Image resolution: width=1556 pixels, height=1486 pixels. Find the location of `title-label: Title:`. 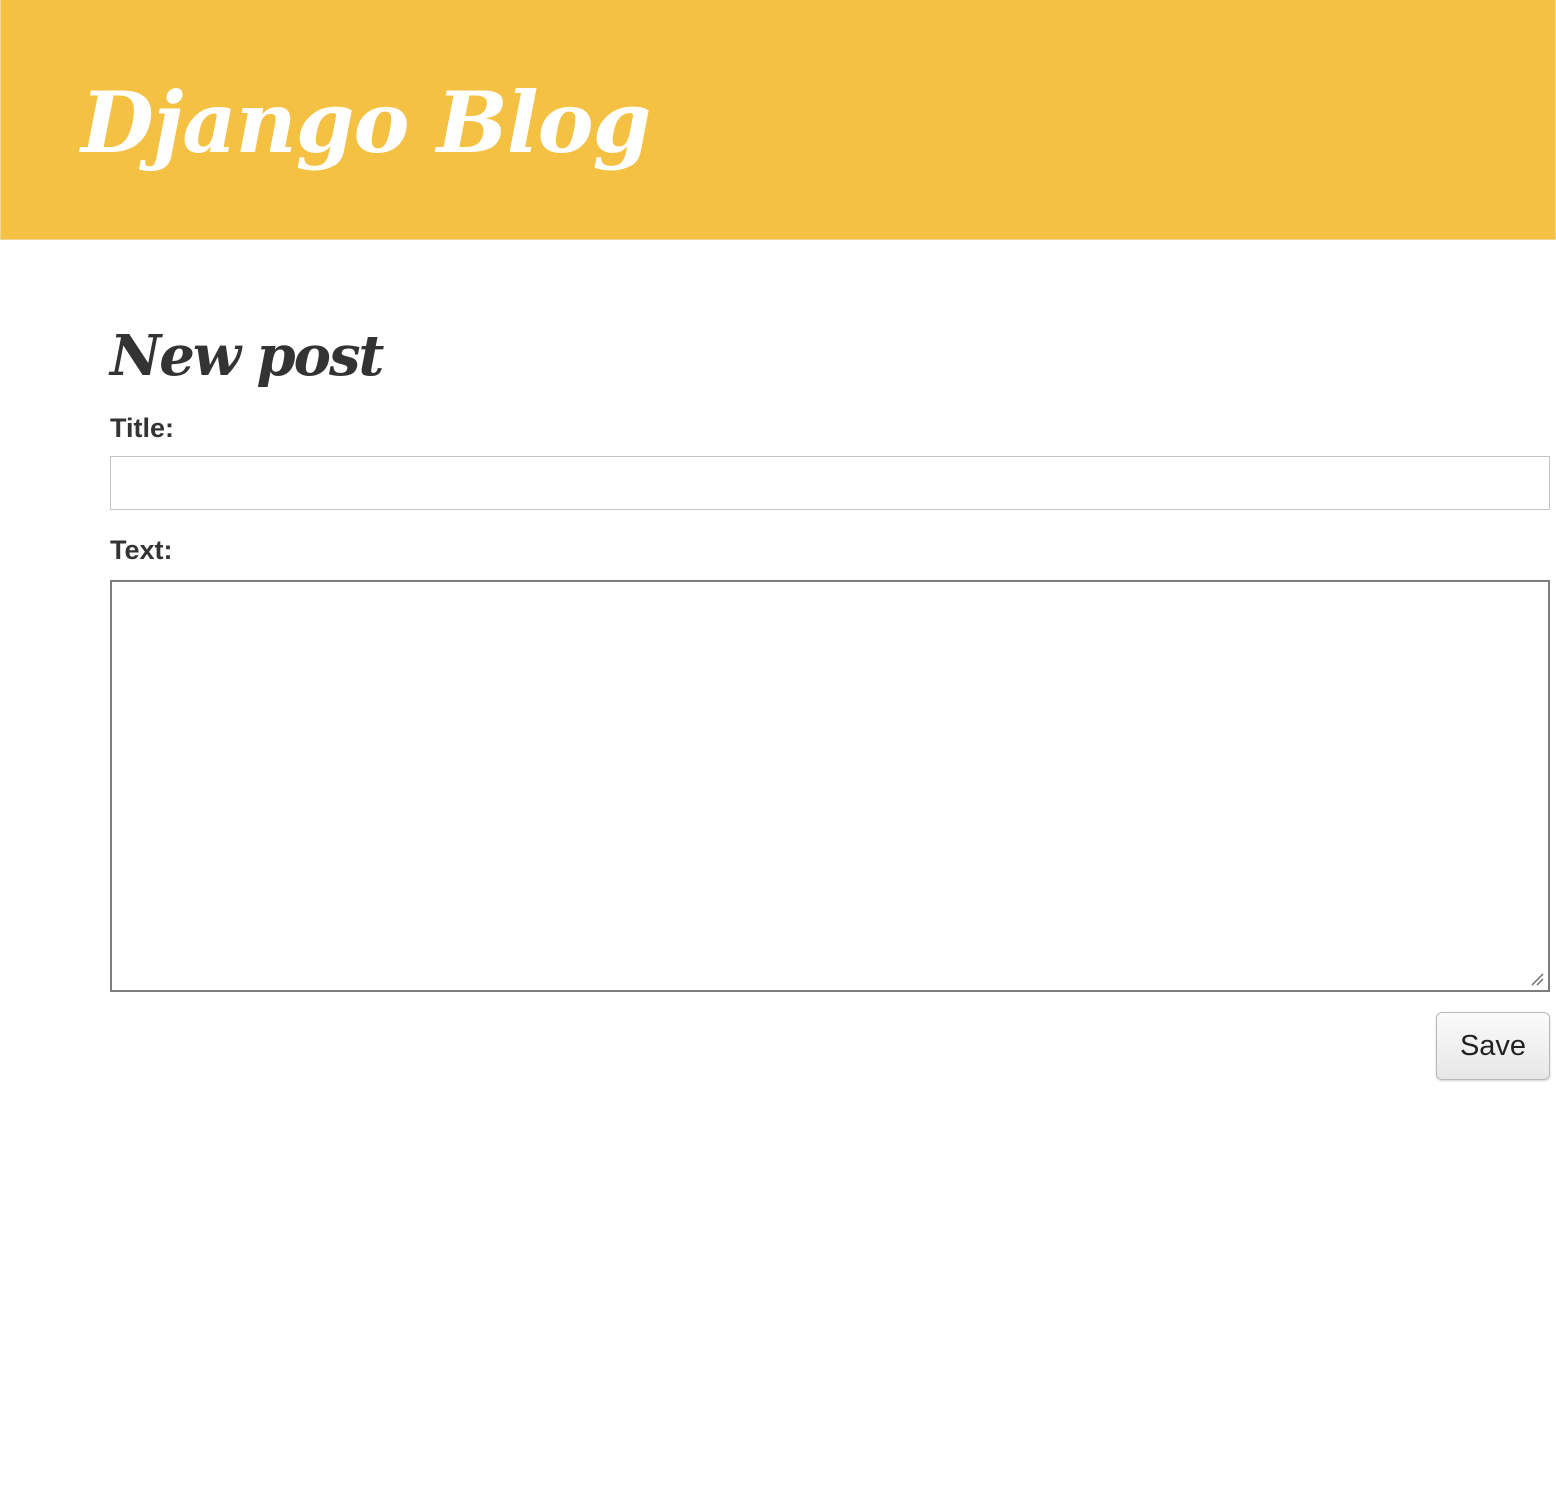

title-label: Title: is located at coordinates (142, 428).